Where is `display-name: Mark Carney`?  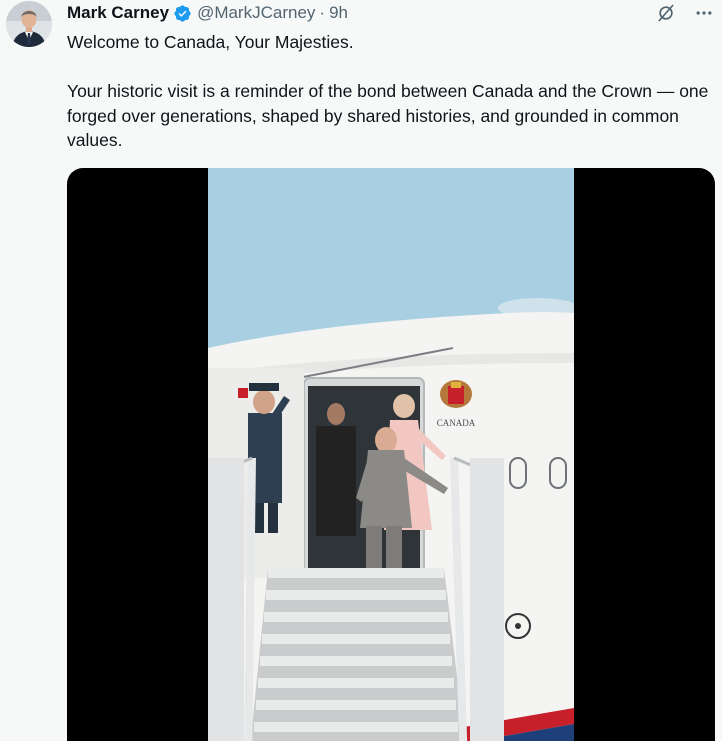
display-name: Mark Carney is located at coordinates (118, 13).